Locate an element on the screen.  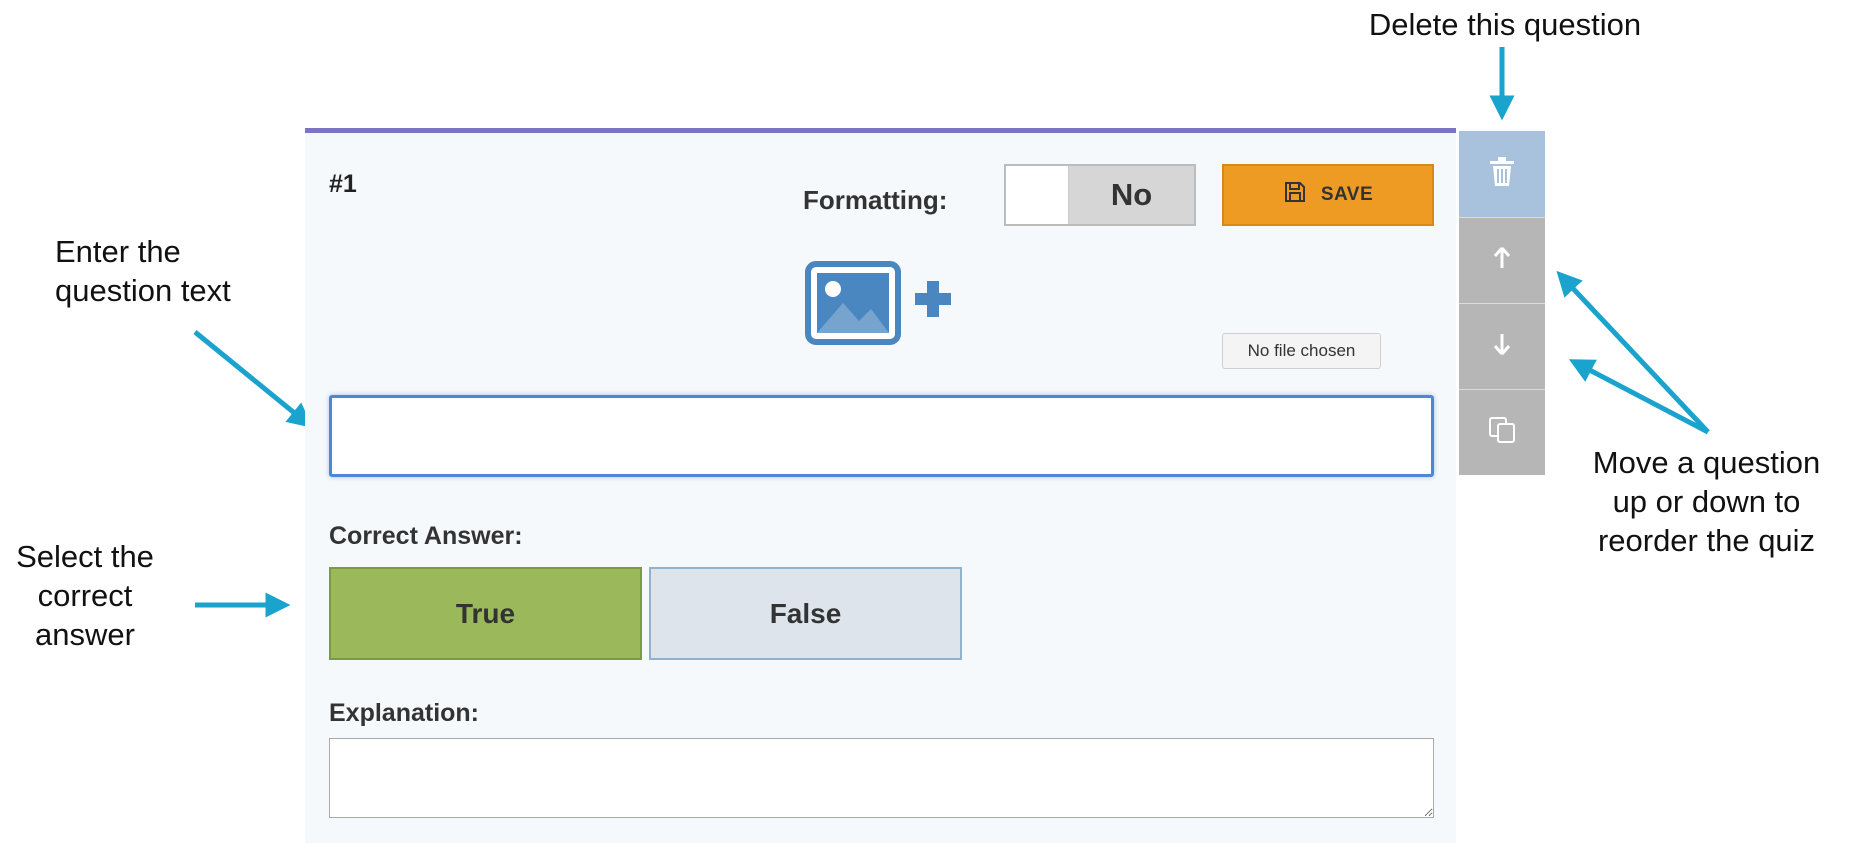
annotation-correct-line2: correct is located at coordinates (85, 595).